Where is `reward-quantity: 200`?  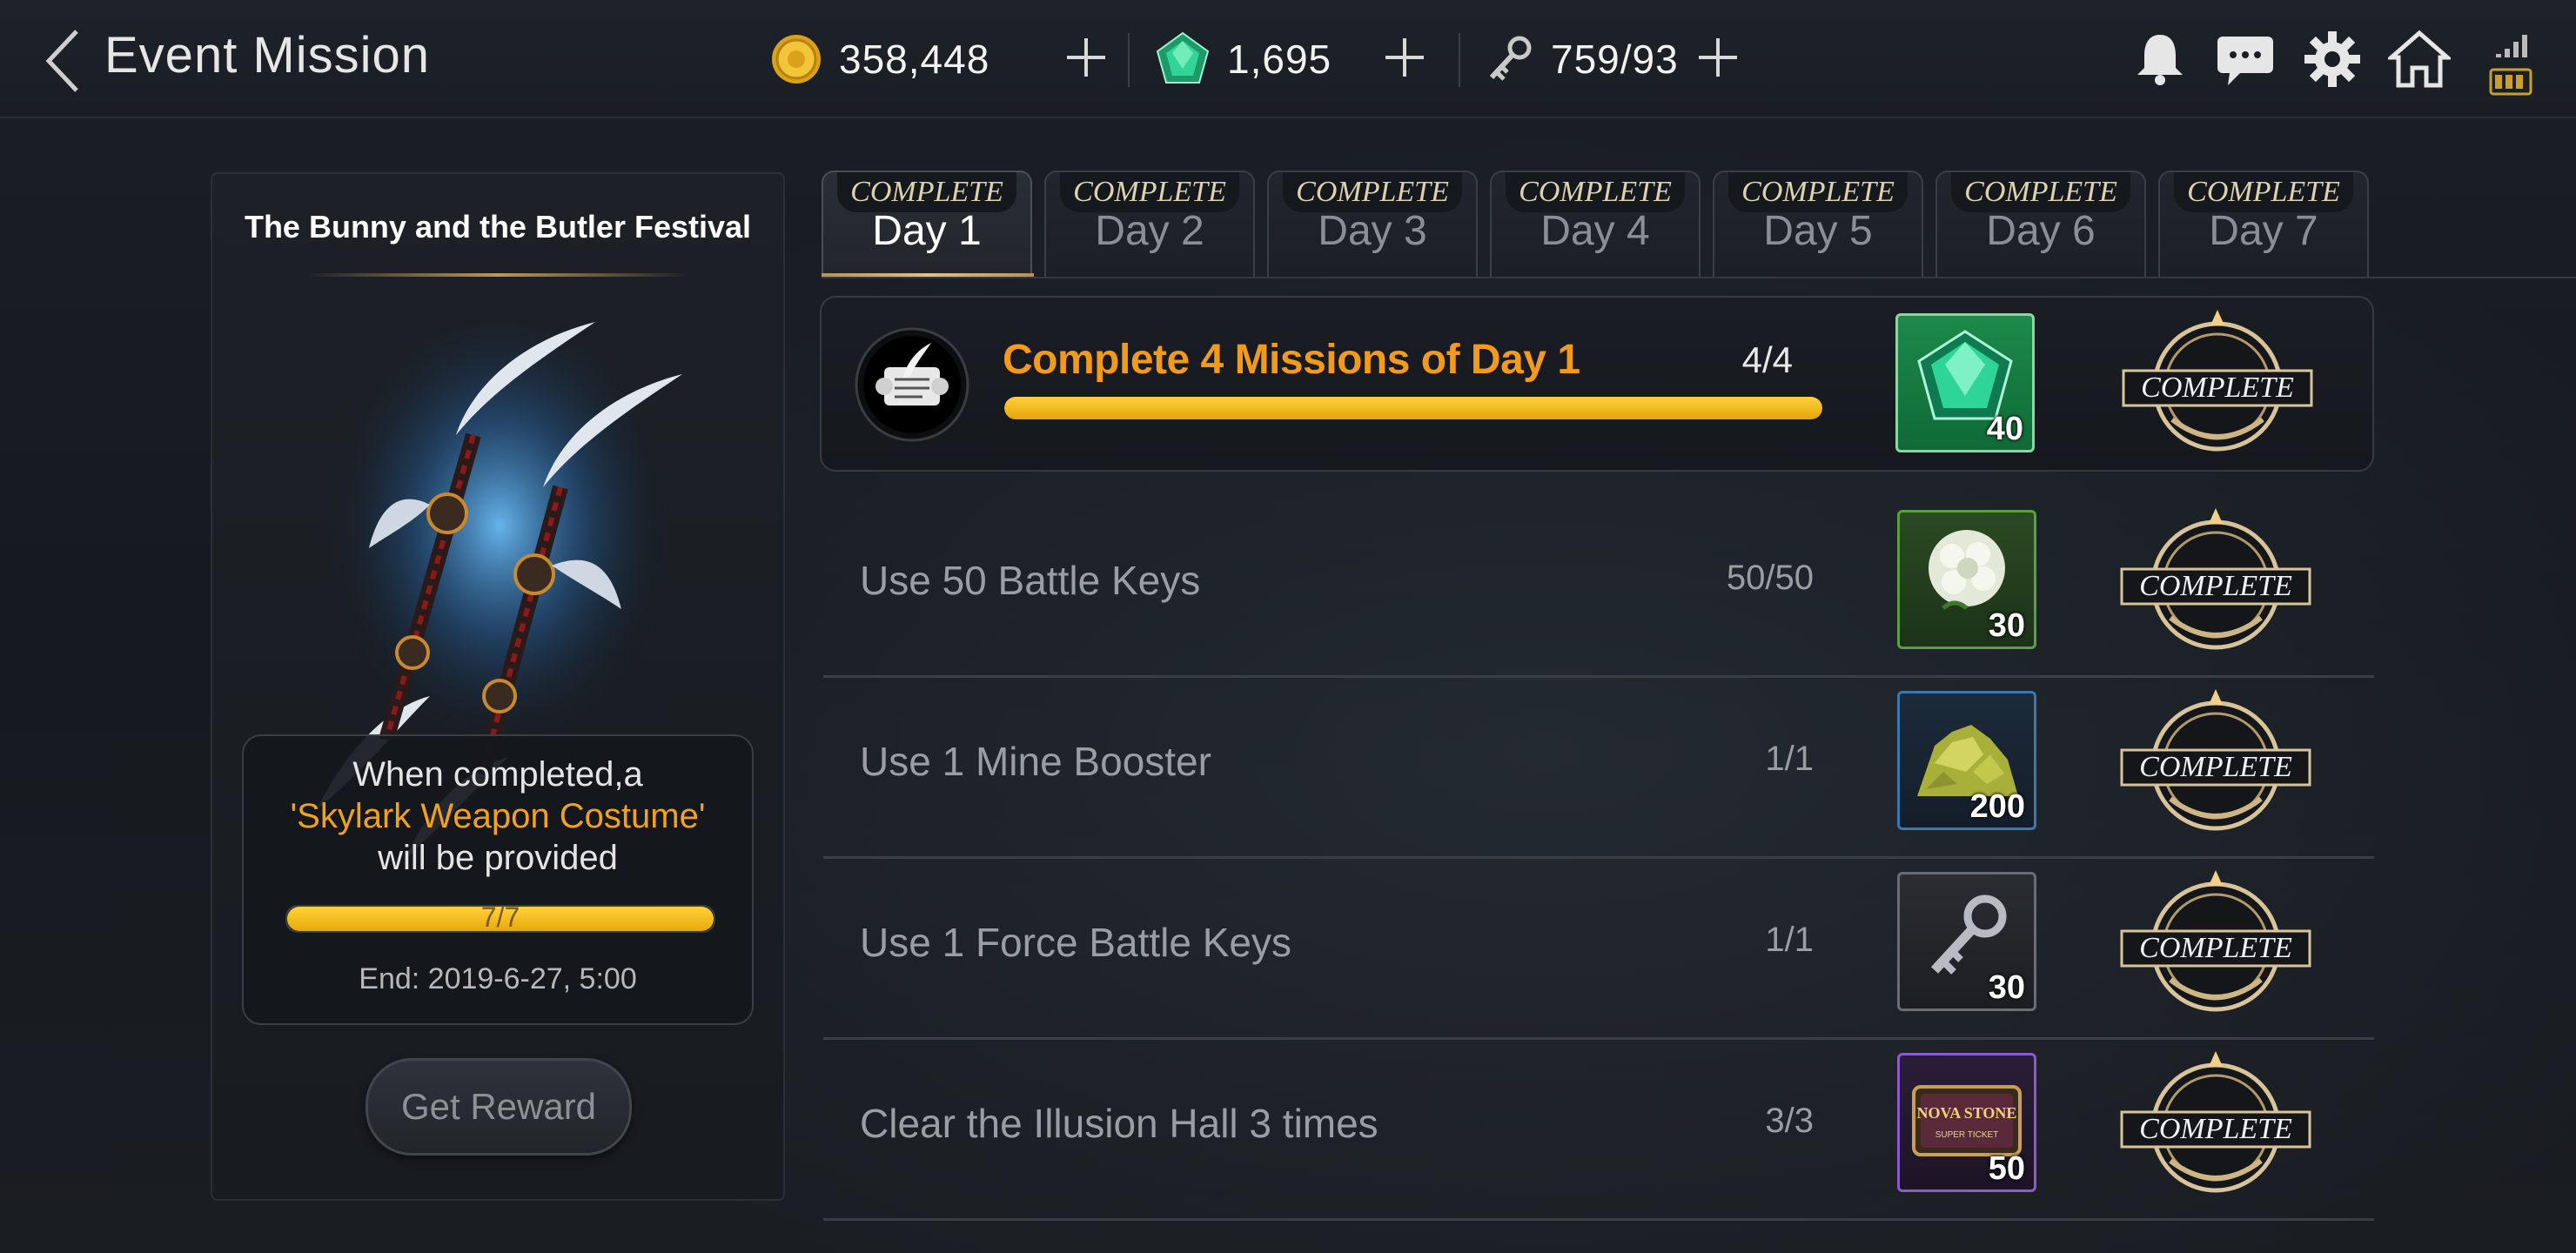 reward-quantity: 200 is located at coordinates (1997, 806).